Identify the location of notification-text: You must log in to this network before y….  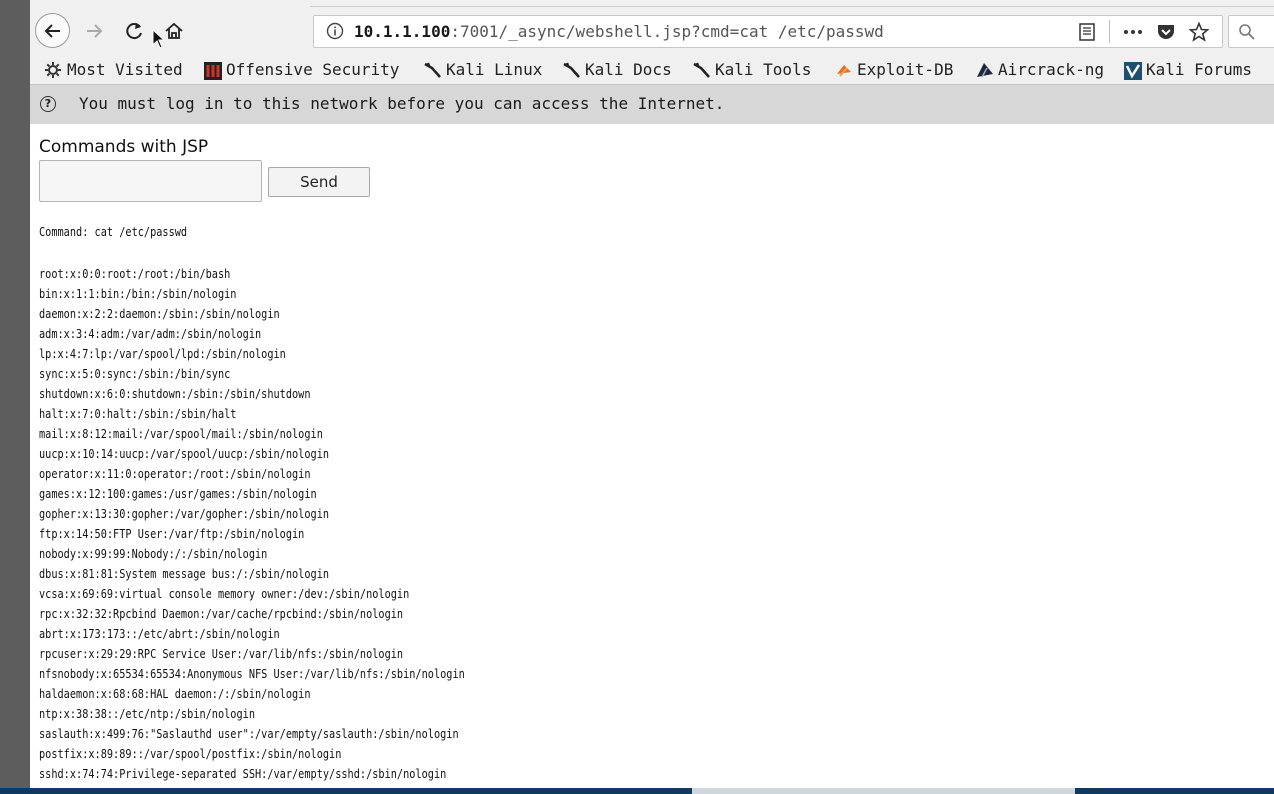
(402, 103).